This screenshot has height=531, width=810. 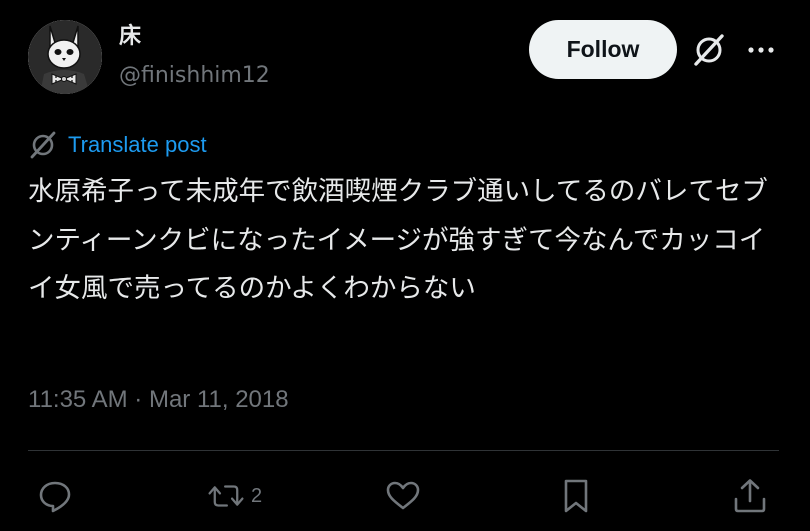 I want to click on translate-post-link: Translate post, so click(x=117, y=145).